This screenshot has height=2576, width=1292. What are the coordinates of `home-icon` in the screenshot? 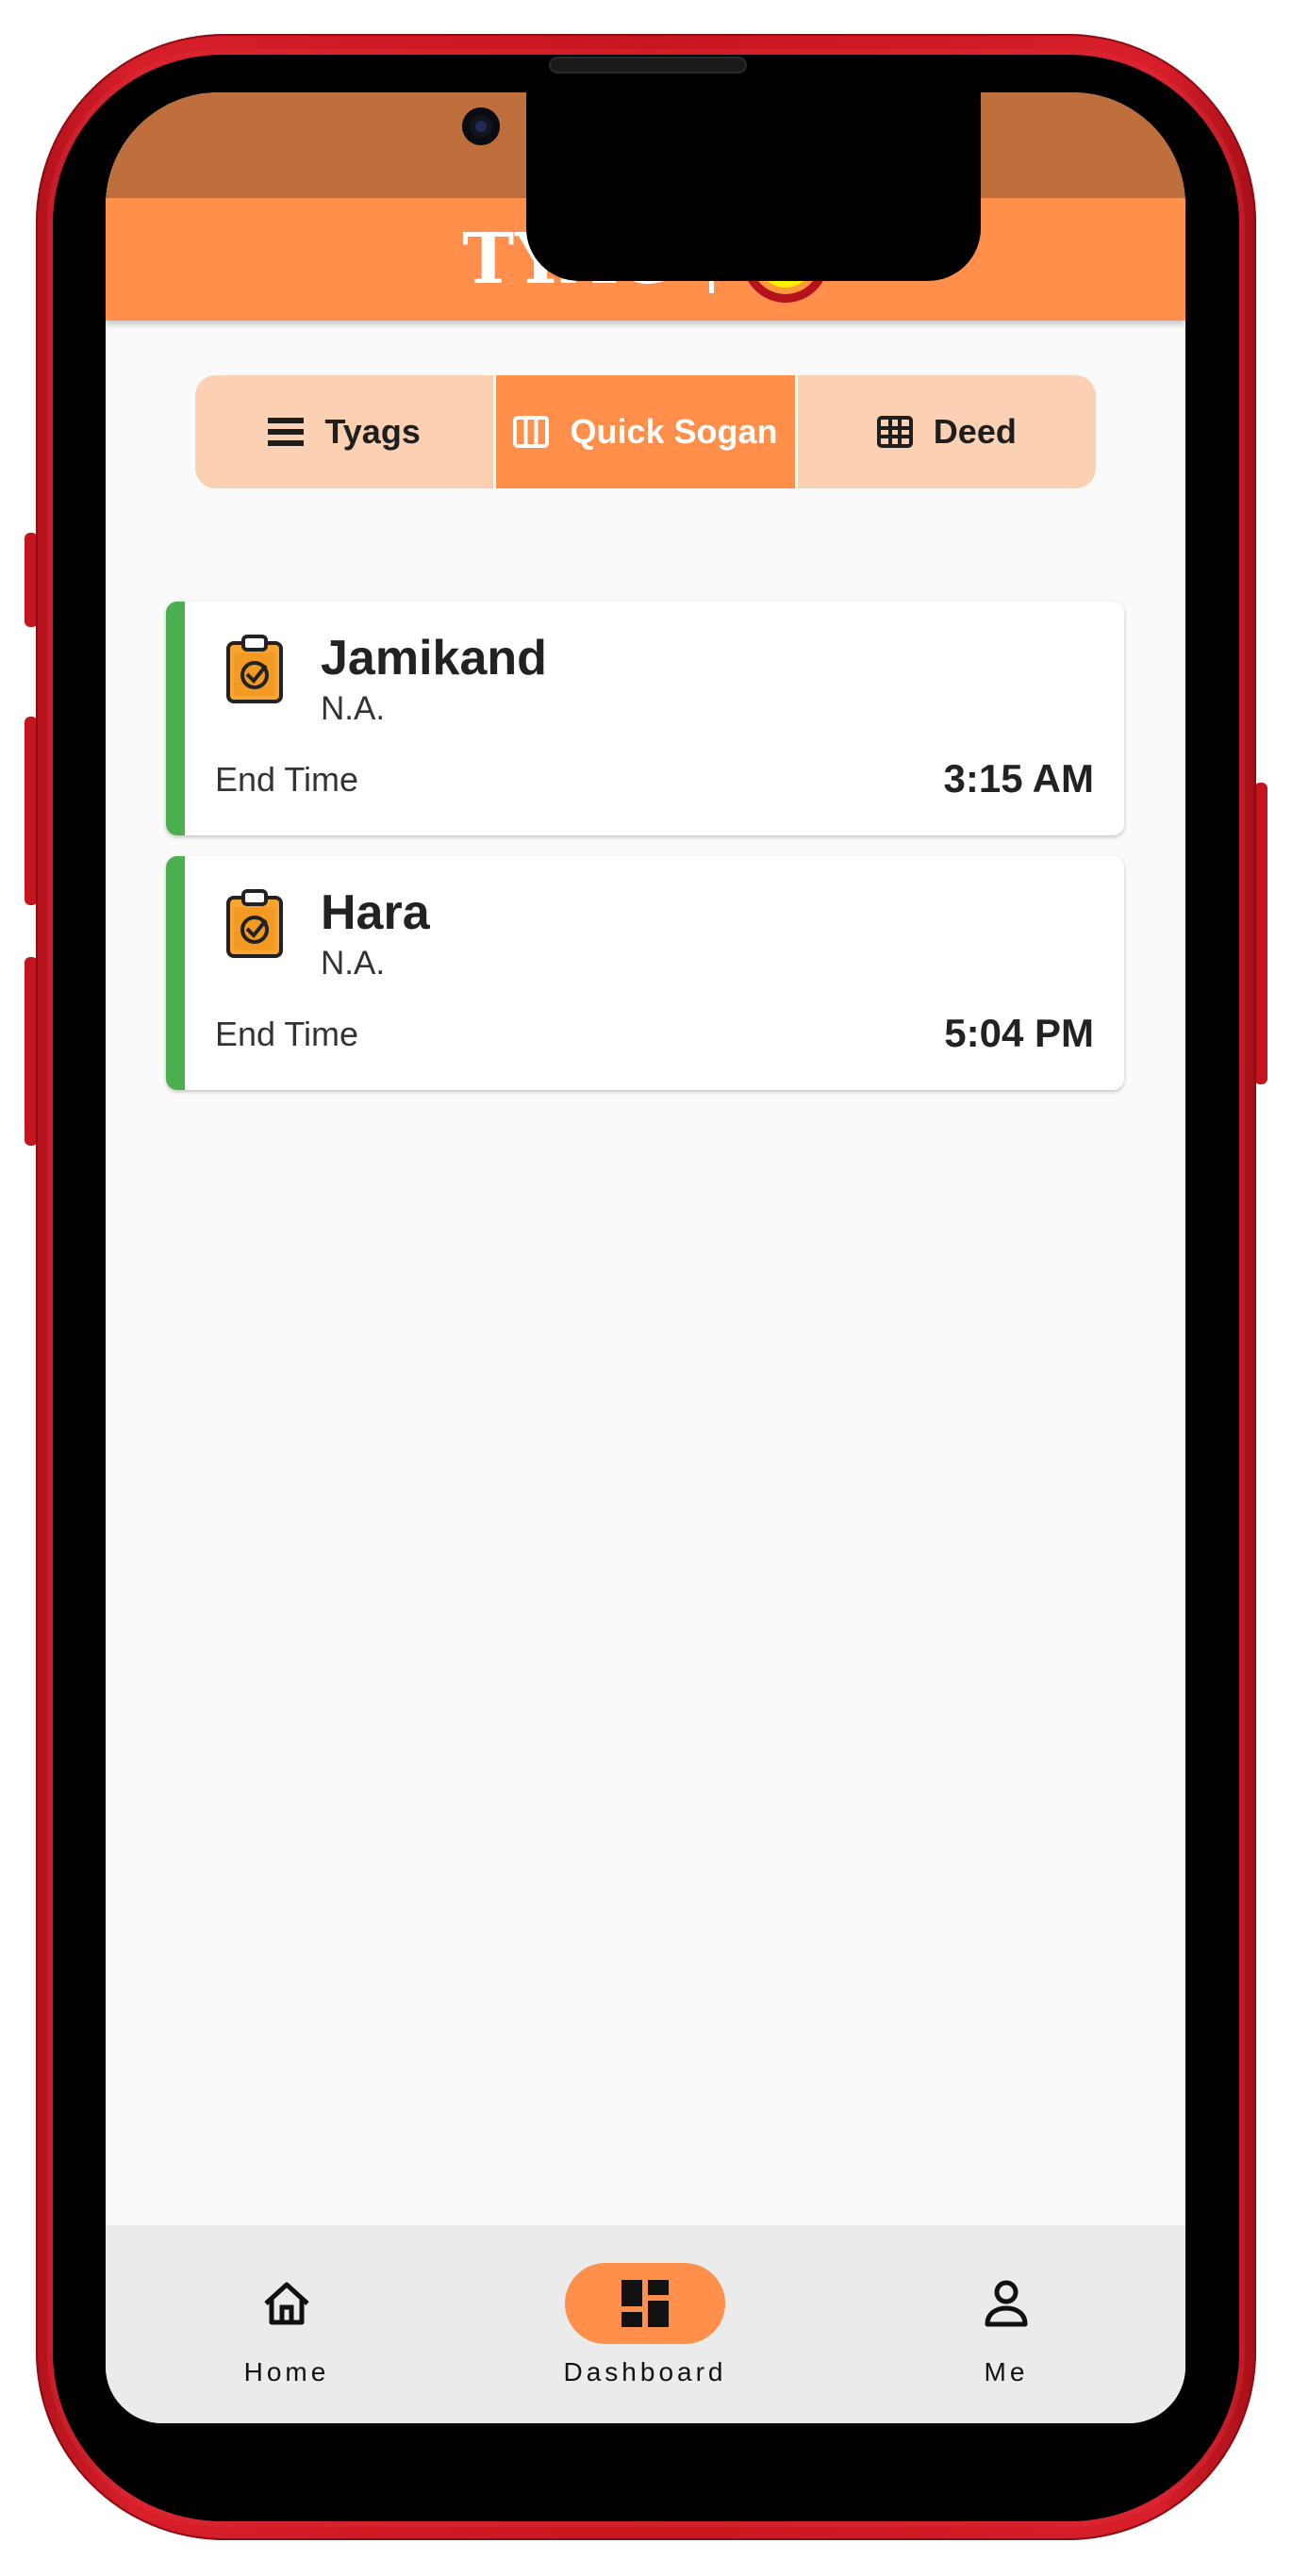 It's located at (286, 2303).